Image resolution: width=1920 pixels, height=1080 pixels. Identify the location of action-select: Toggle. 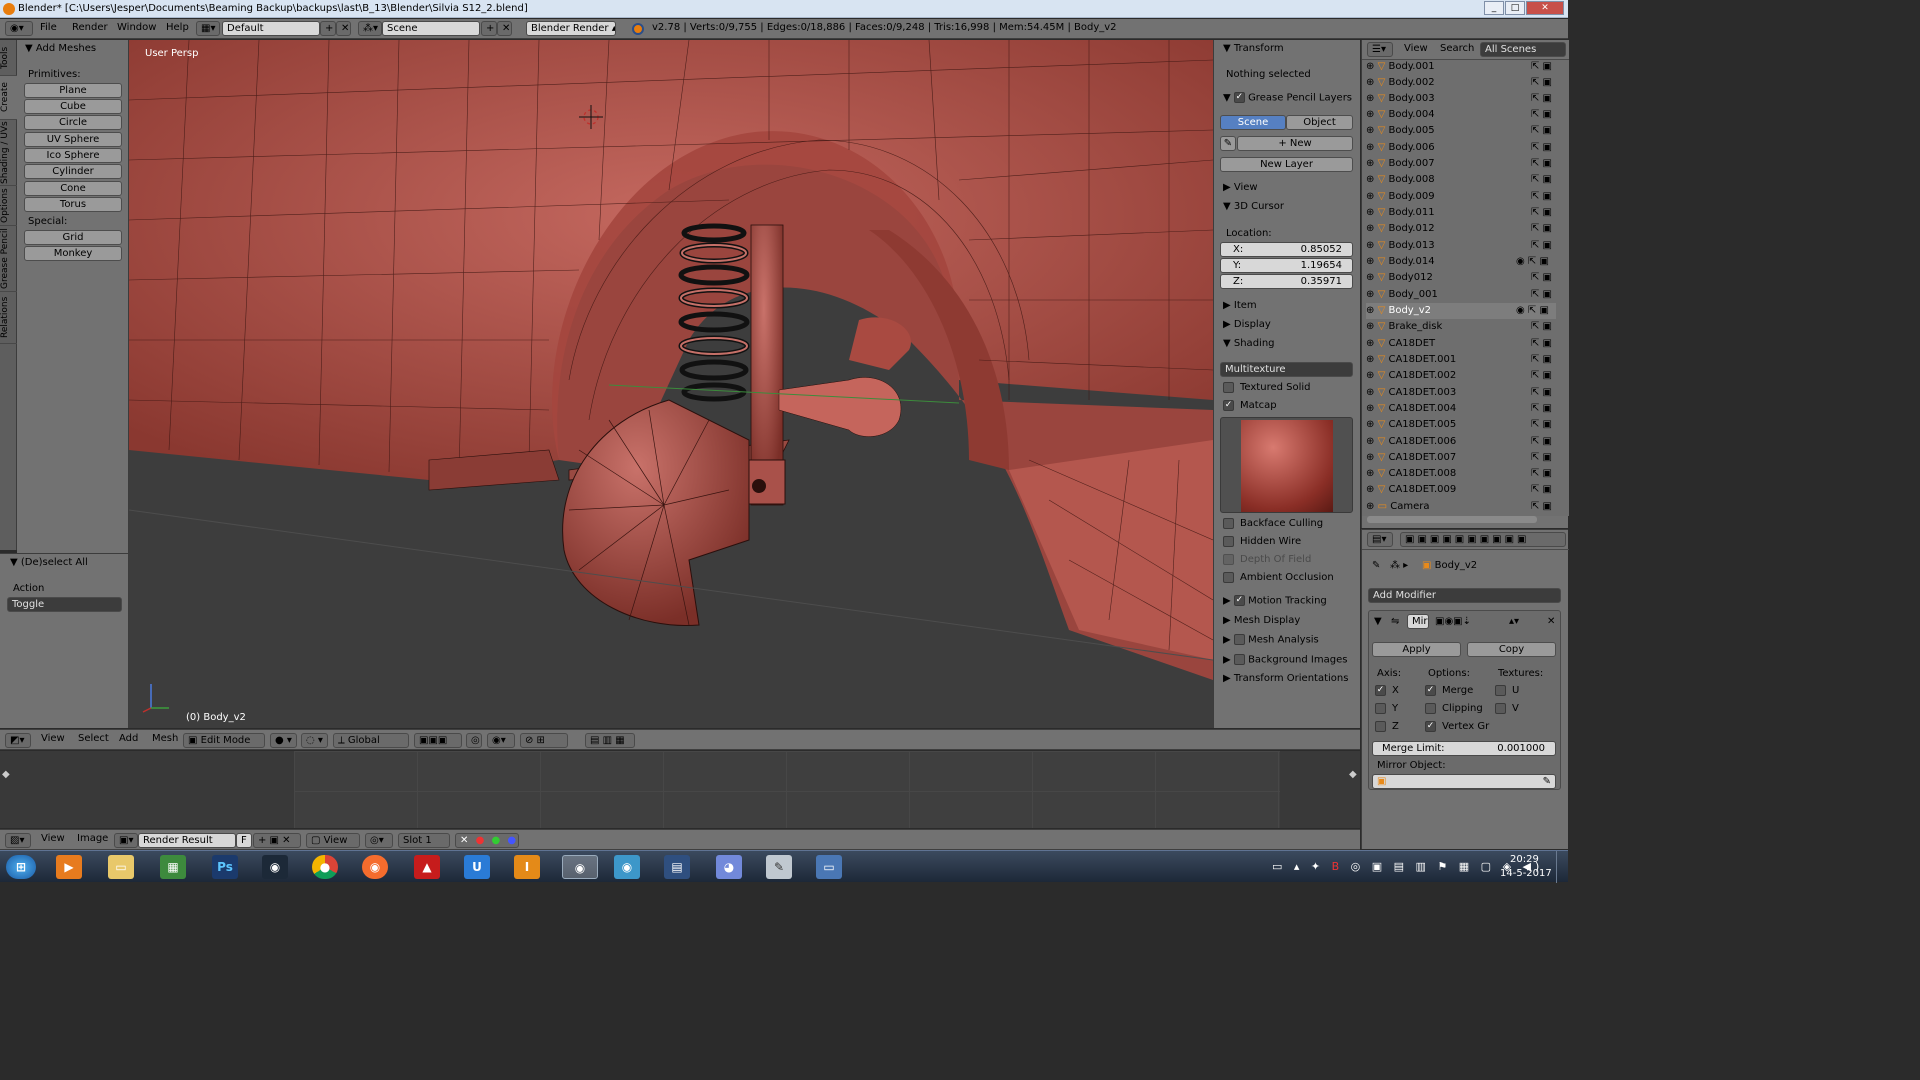
(64, 604).